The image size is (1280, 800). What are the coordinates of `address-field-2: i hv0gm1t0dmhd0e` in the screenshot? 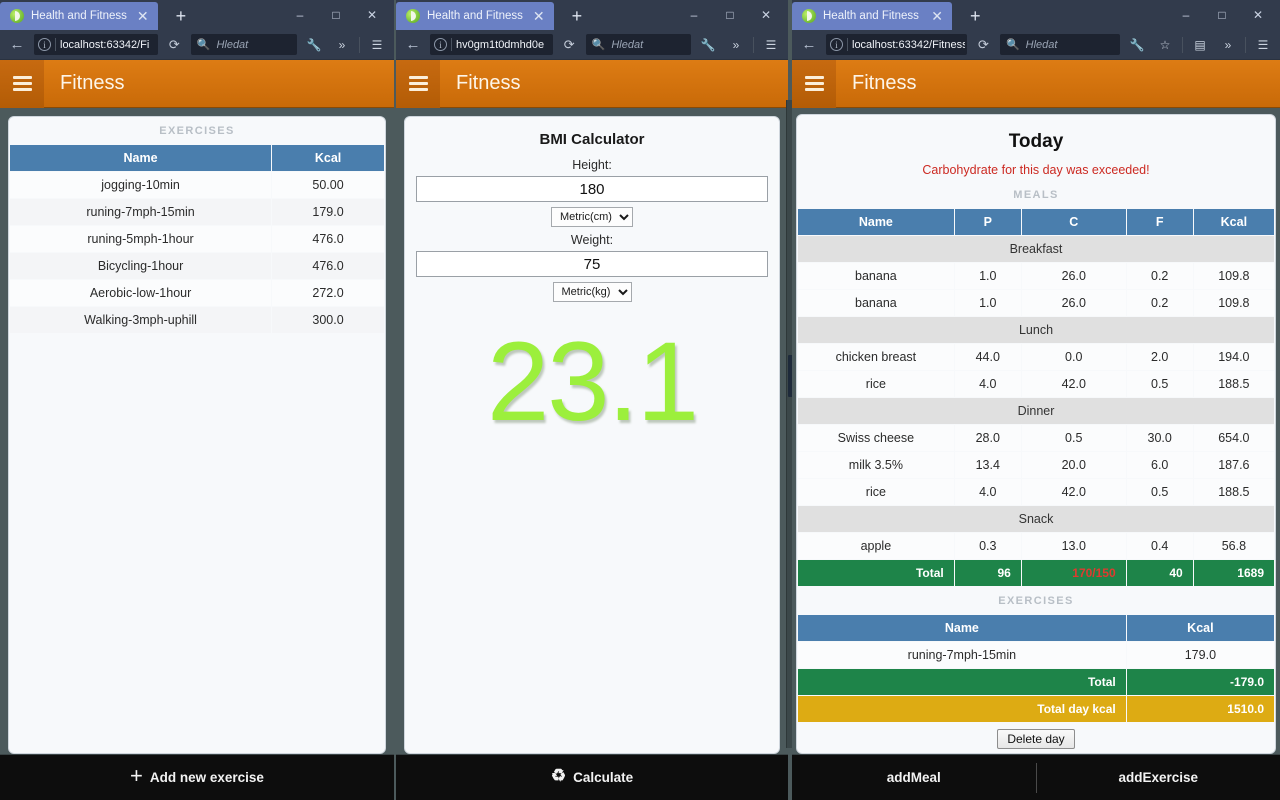 It's located at (491, 44).